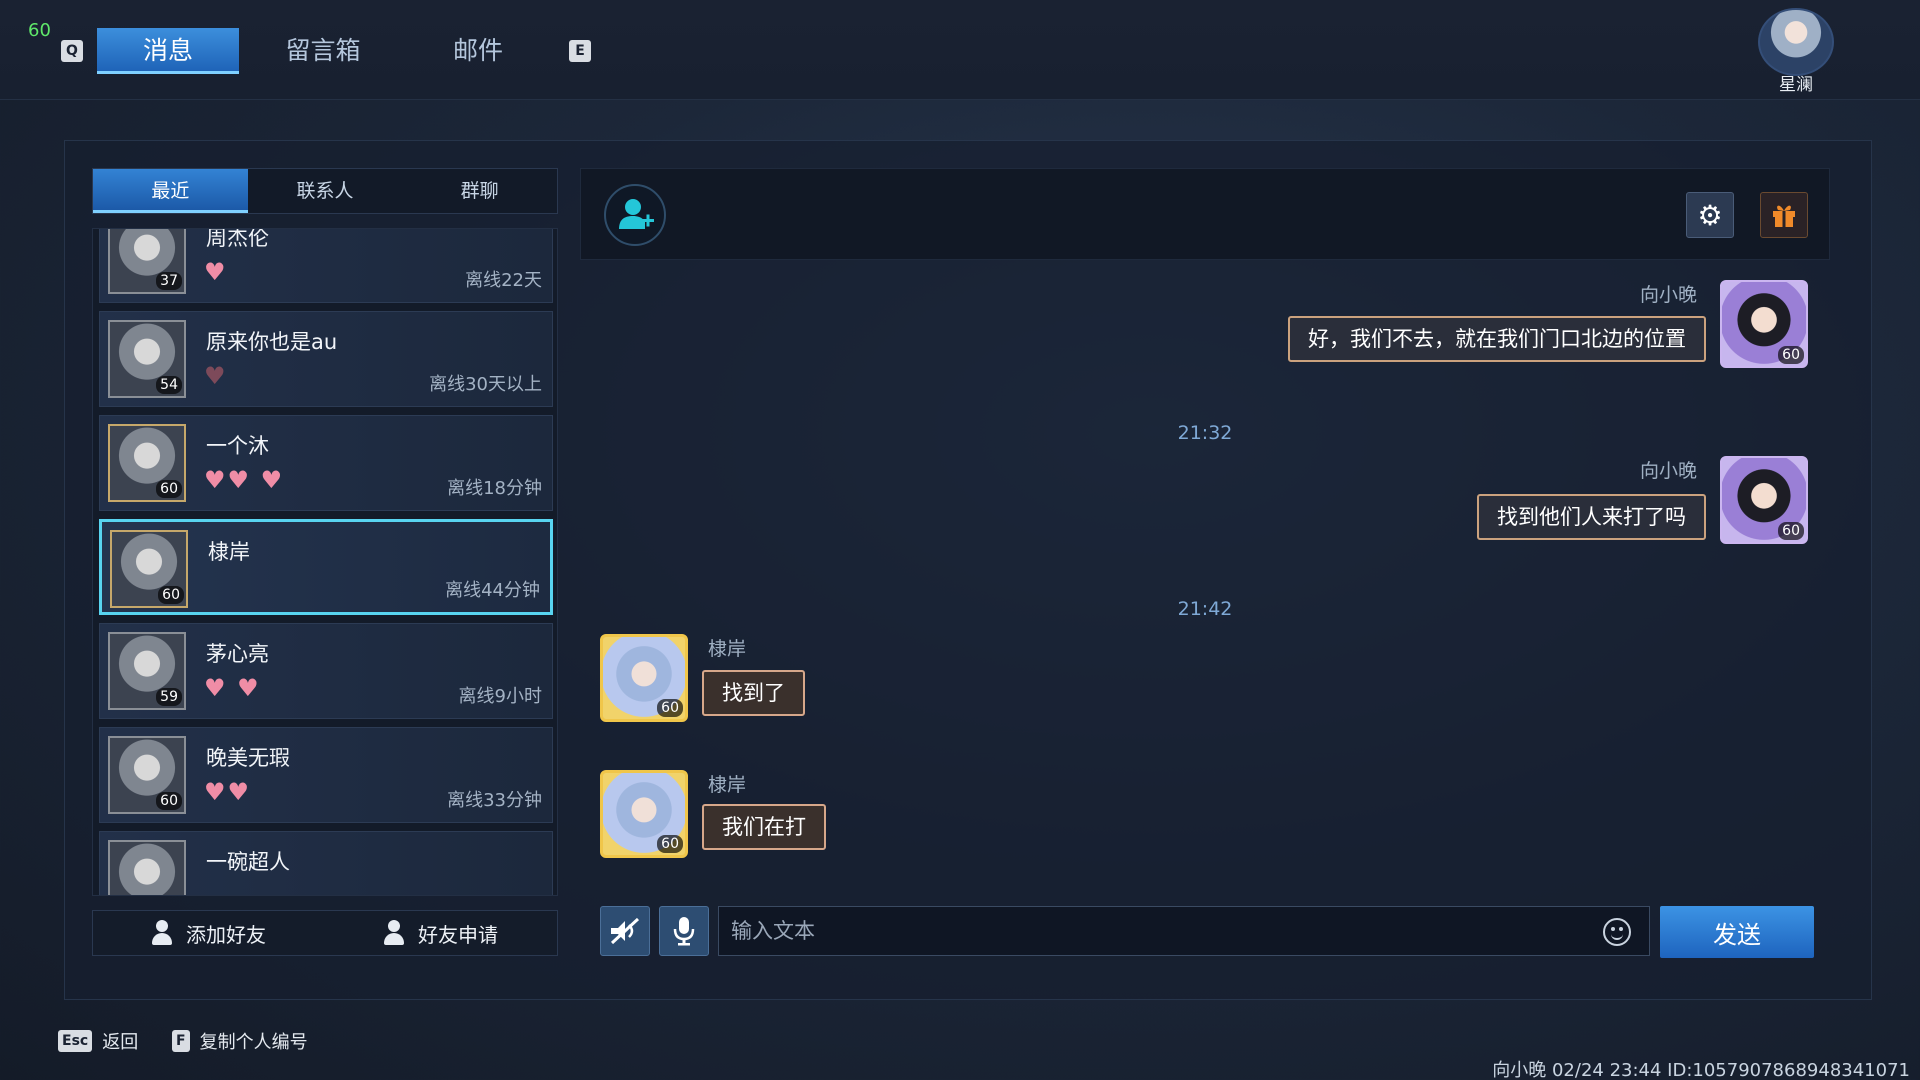 The height and width of the screenshot is (1080, 1920). Describe the element at coordinates (503, 280) in the screenshot. I see `contact-status: 离线22天` at that location.